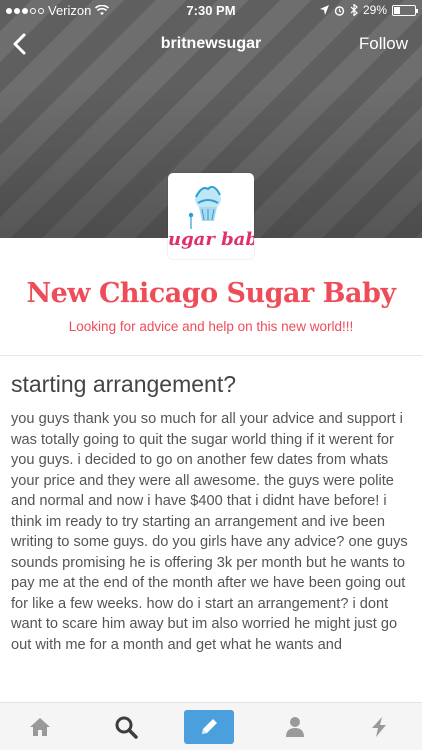 The image size is (422, 750). I want to click on search-icon, so click(126, 727).